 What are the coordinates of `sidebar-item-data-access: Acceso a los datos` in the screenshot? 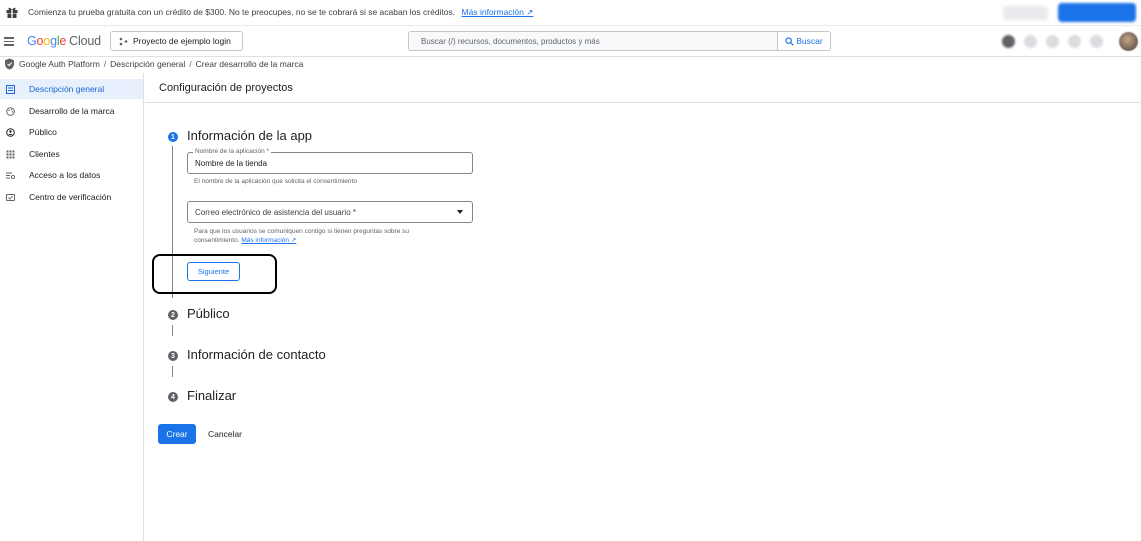 It's located at (71, 175).